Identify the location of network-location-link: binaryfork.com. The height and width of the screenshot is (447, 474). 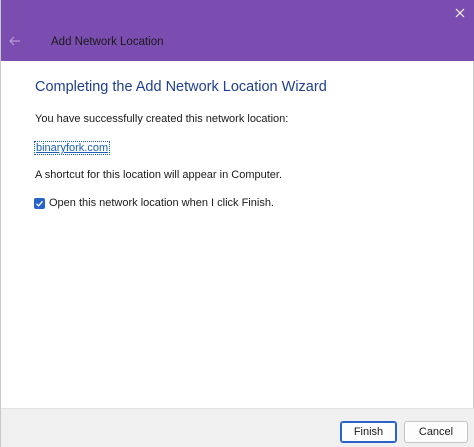
(72, 148).